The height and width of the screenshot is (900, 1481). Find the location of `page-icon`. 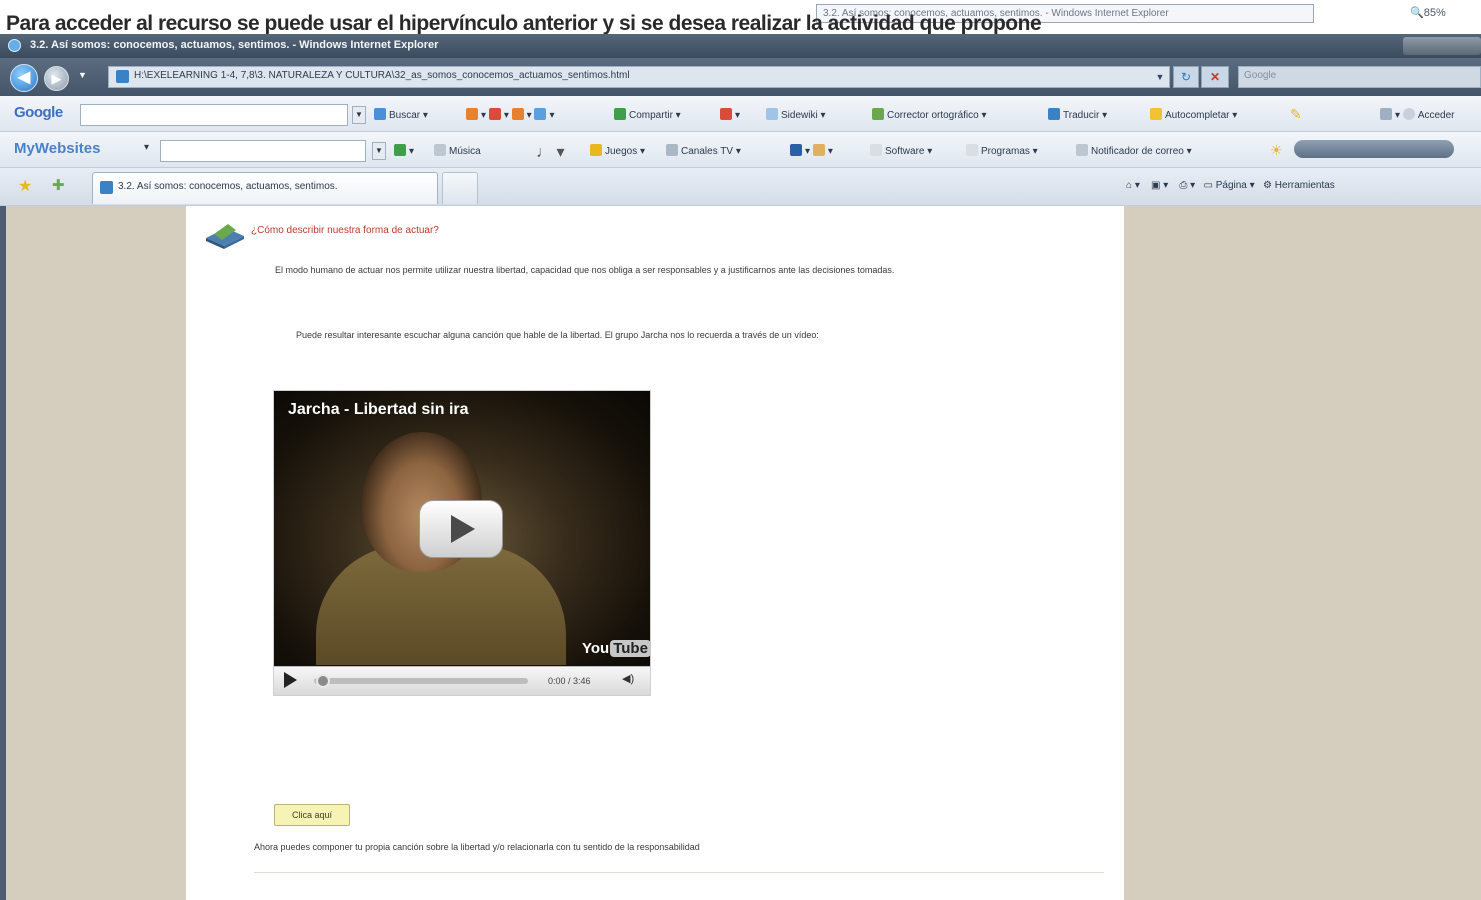

page-icon is located at coordinates (122, 76).